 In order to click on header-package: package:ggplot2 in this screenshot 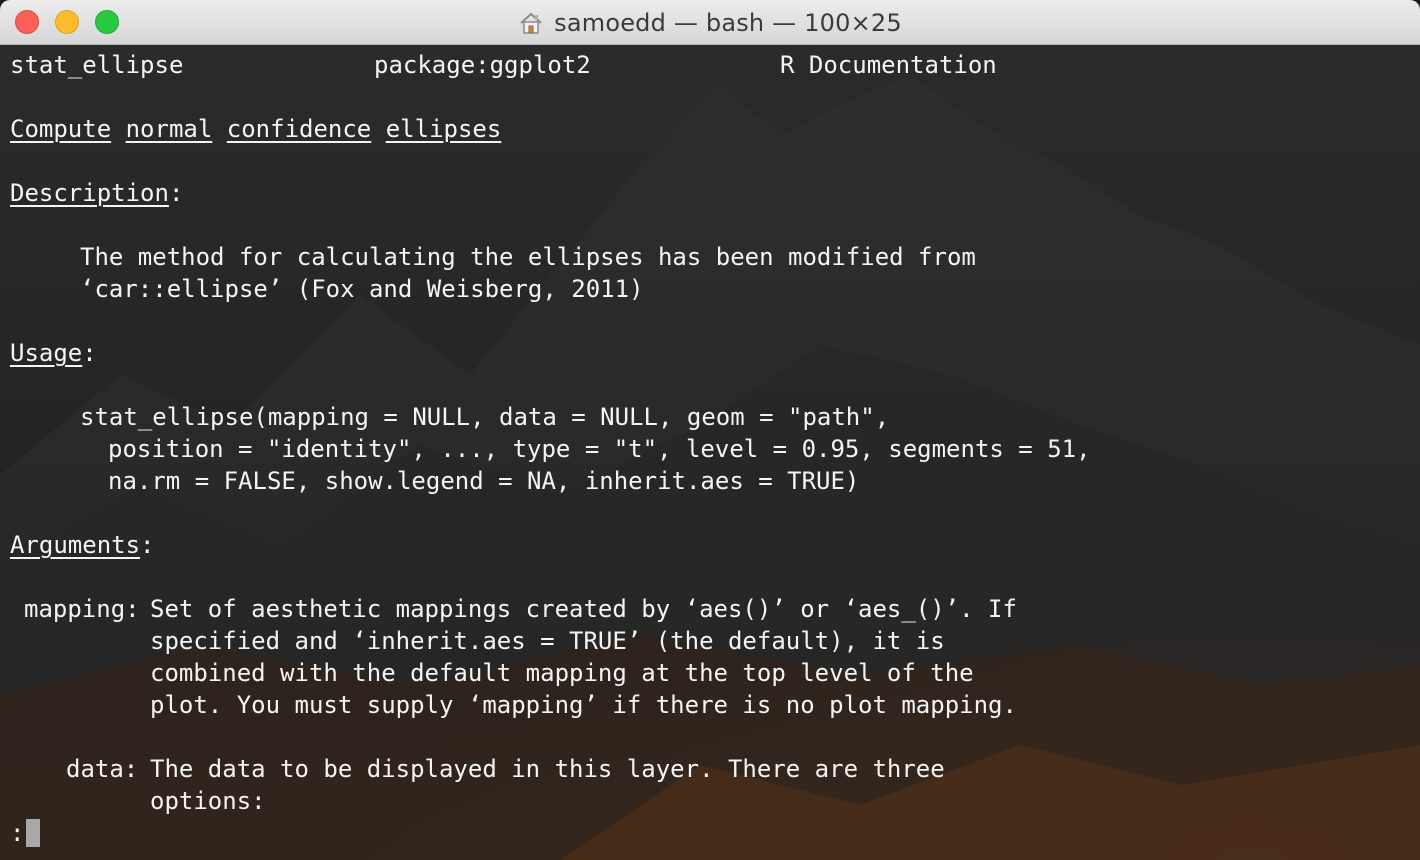, I will do `click(482, 65)`.